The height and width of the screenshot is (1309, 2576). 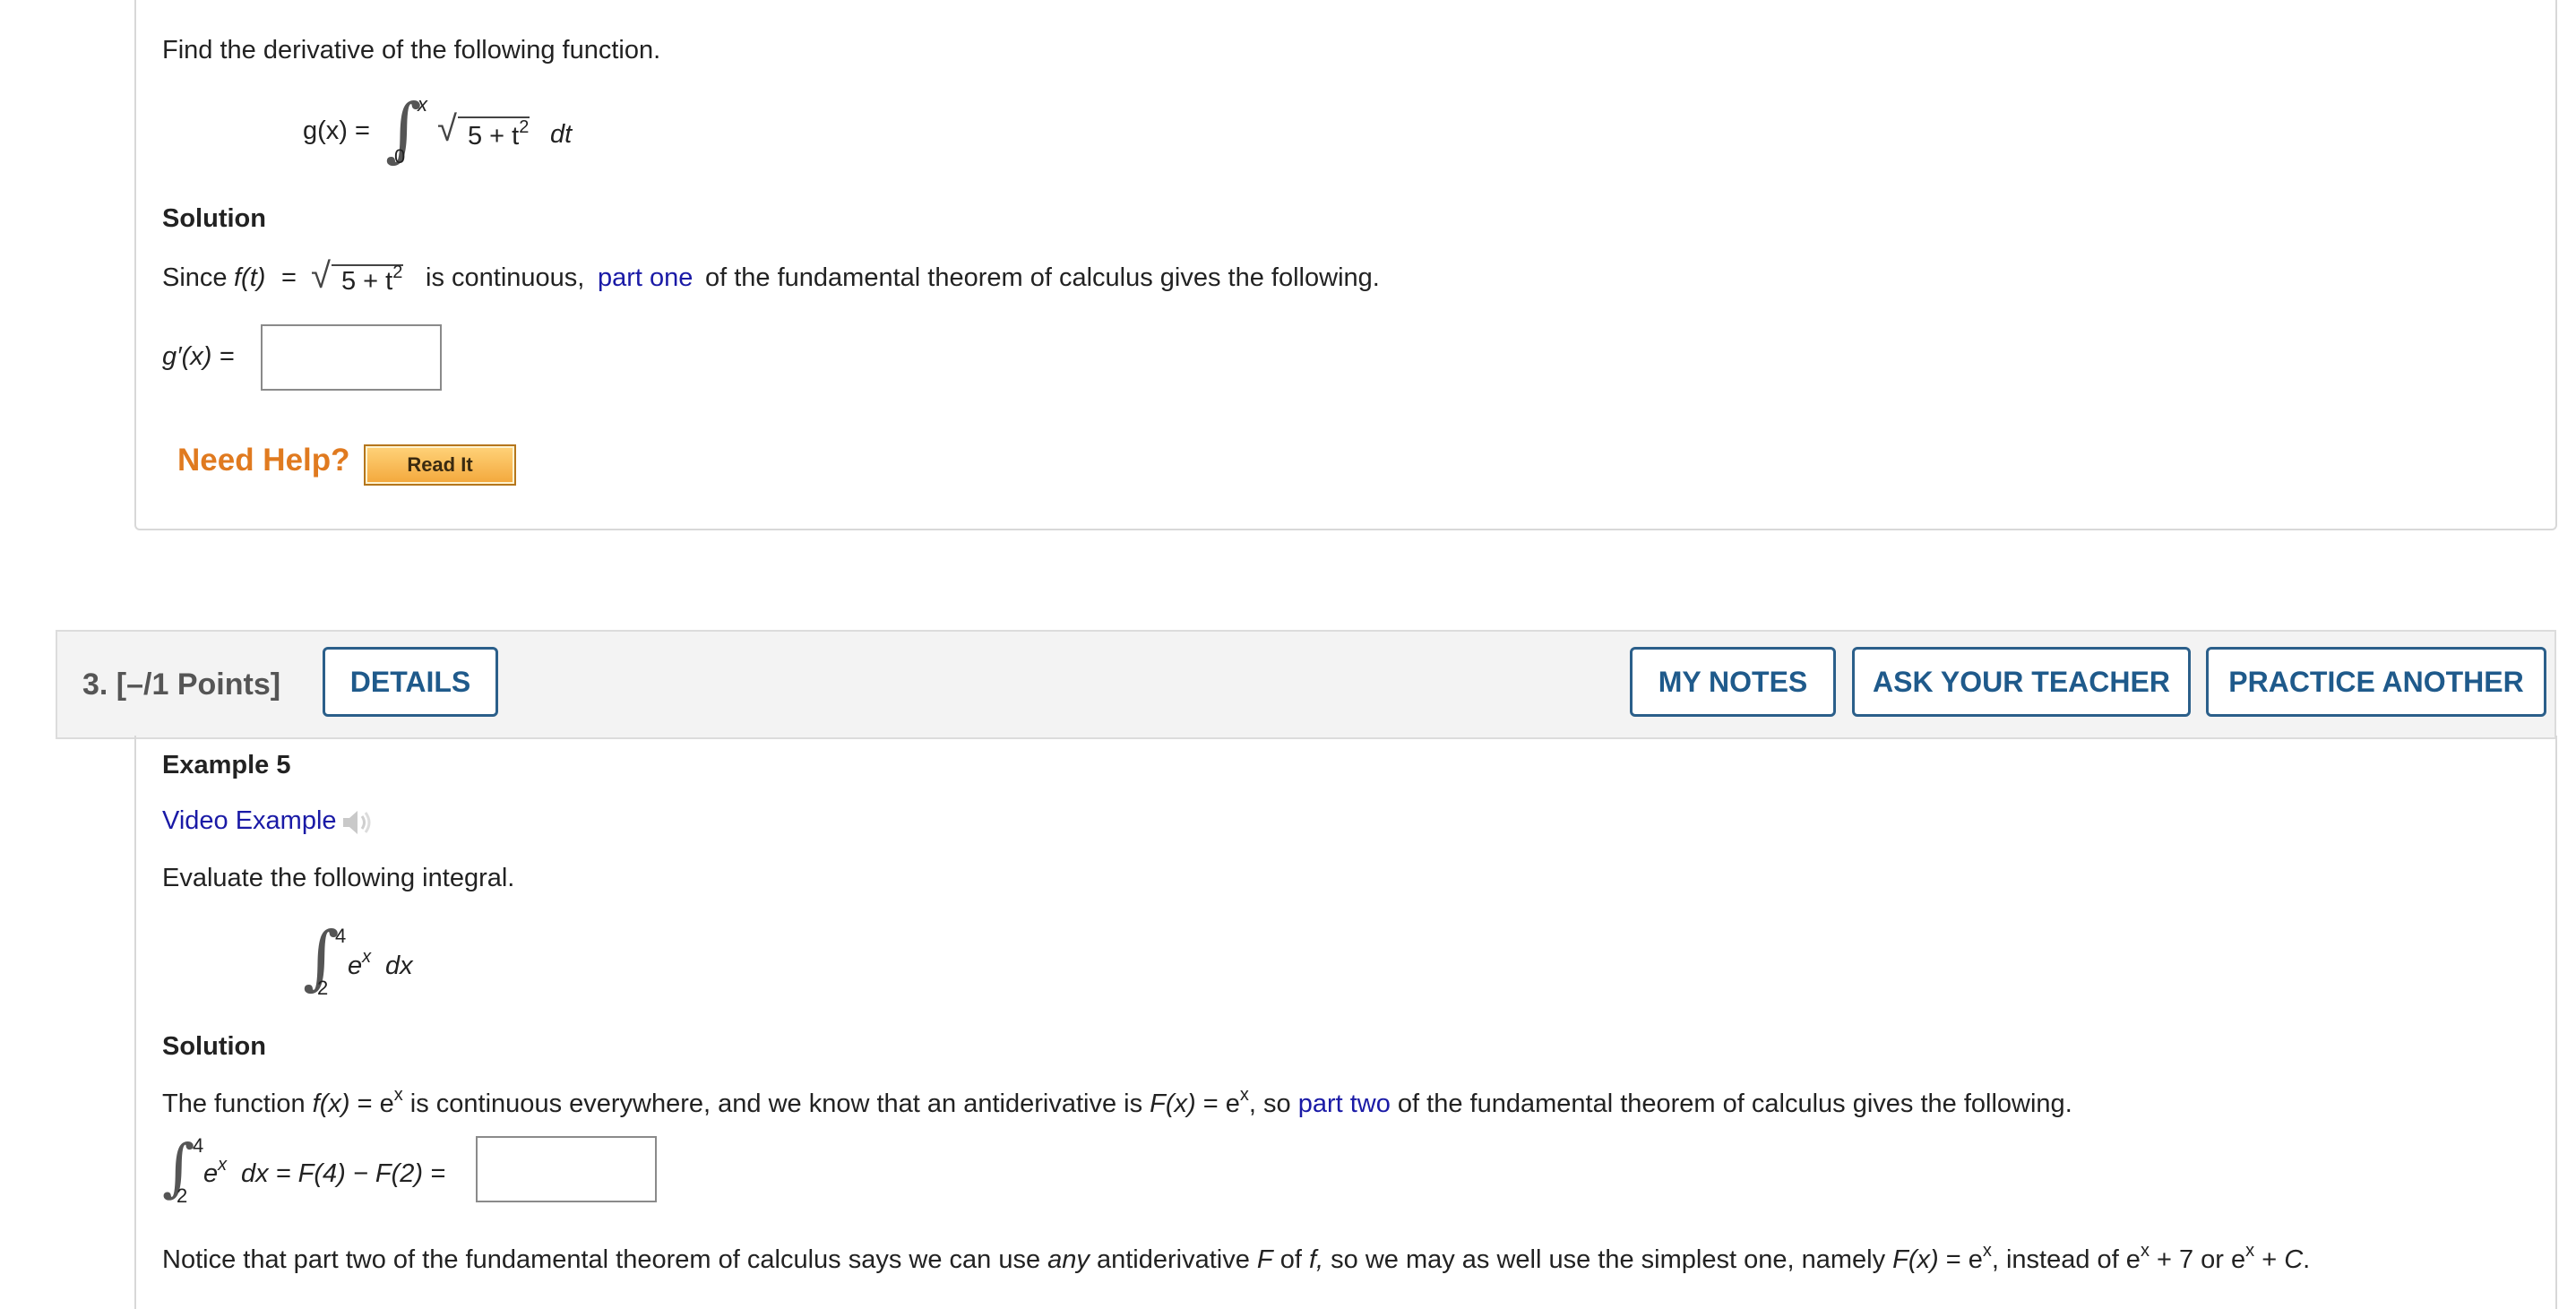 I want to click on sqrt-sign-inline: √, so click(x=321, y=276).